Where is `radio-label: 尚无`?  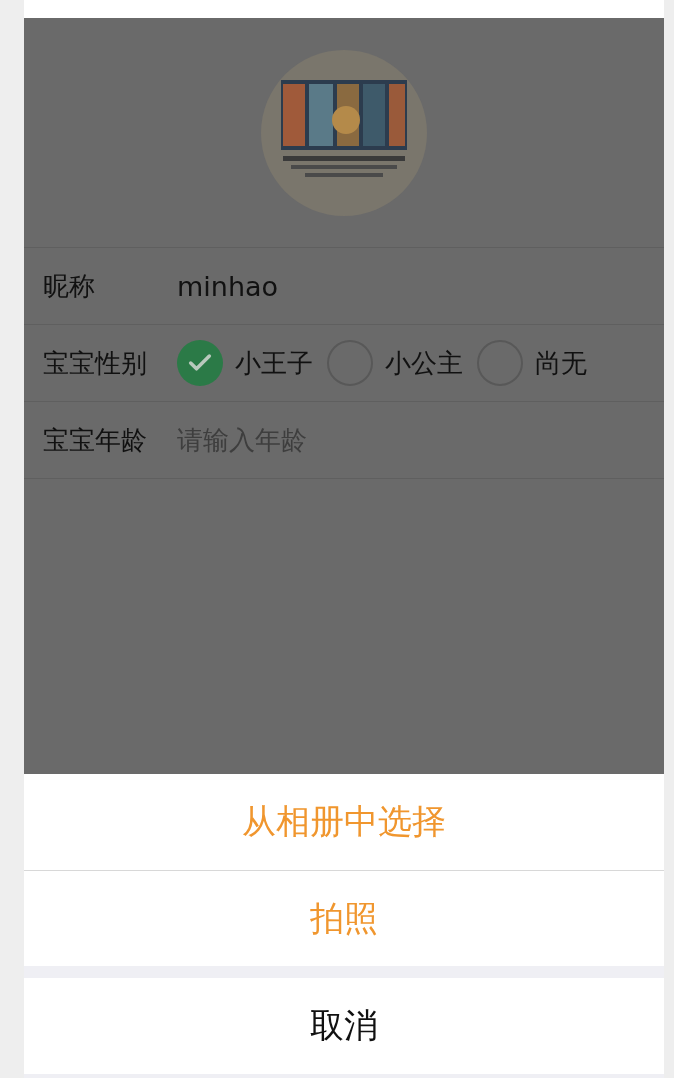 radio-label: 尚无 is located at coordinates (561, 363).